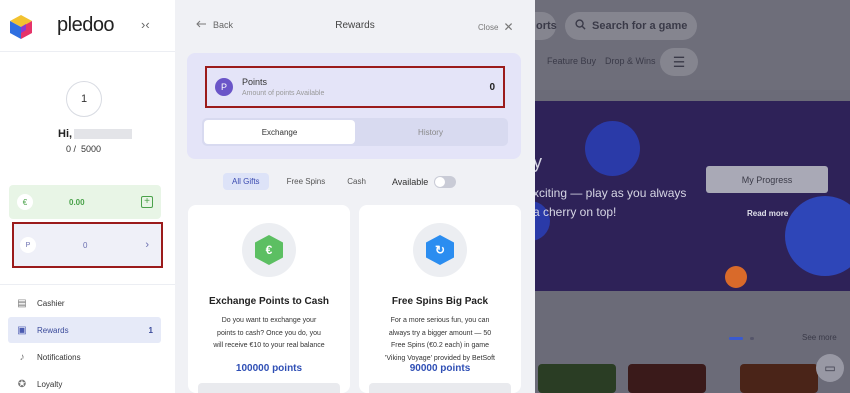 This screenshot has width=850, height=393. I want to click on bg-search-input: Search for a game, so click(631, 26).